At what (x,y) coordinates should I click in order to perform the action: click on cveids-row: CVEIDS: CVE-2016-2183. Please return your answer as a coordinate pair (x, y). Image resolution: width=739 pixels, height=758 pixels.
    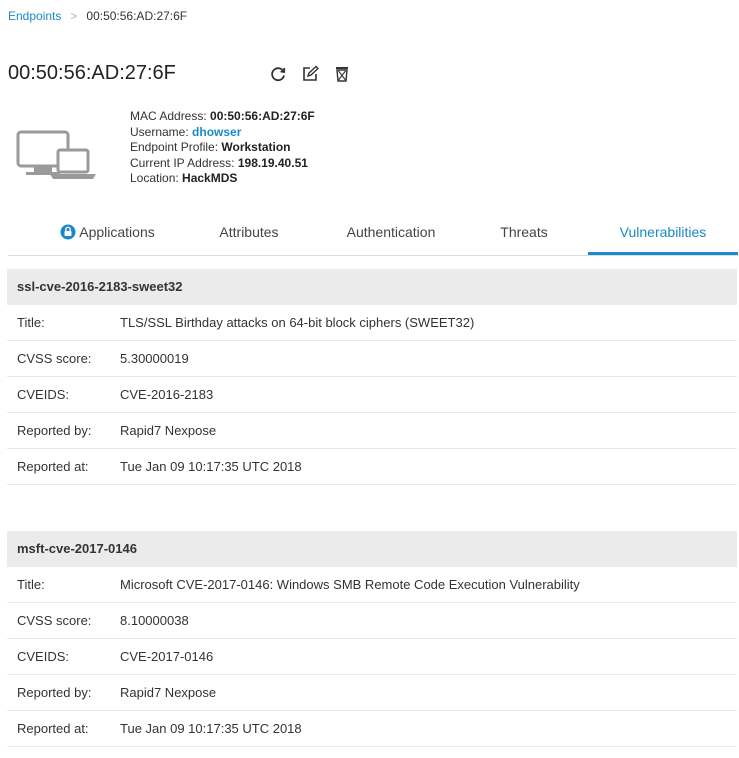
    Looking at the image, I should click on (372, 395).